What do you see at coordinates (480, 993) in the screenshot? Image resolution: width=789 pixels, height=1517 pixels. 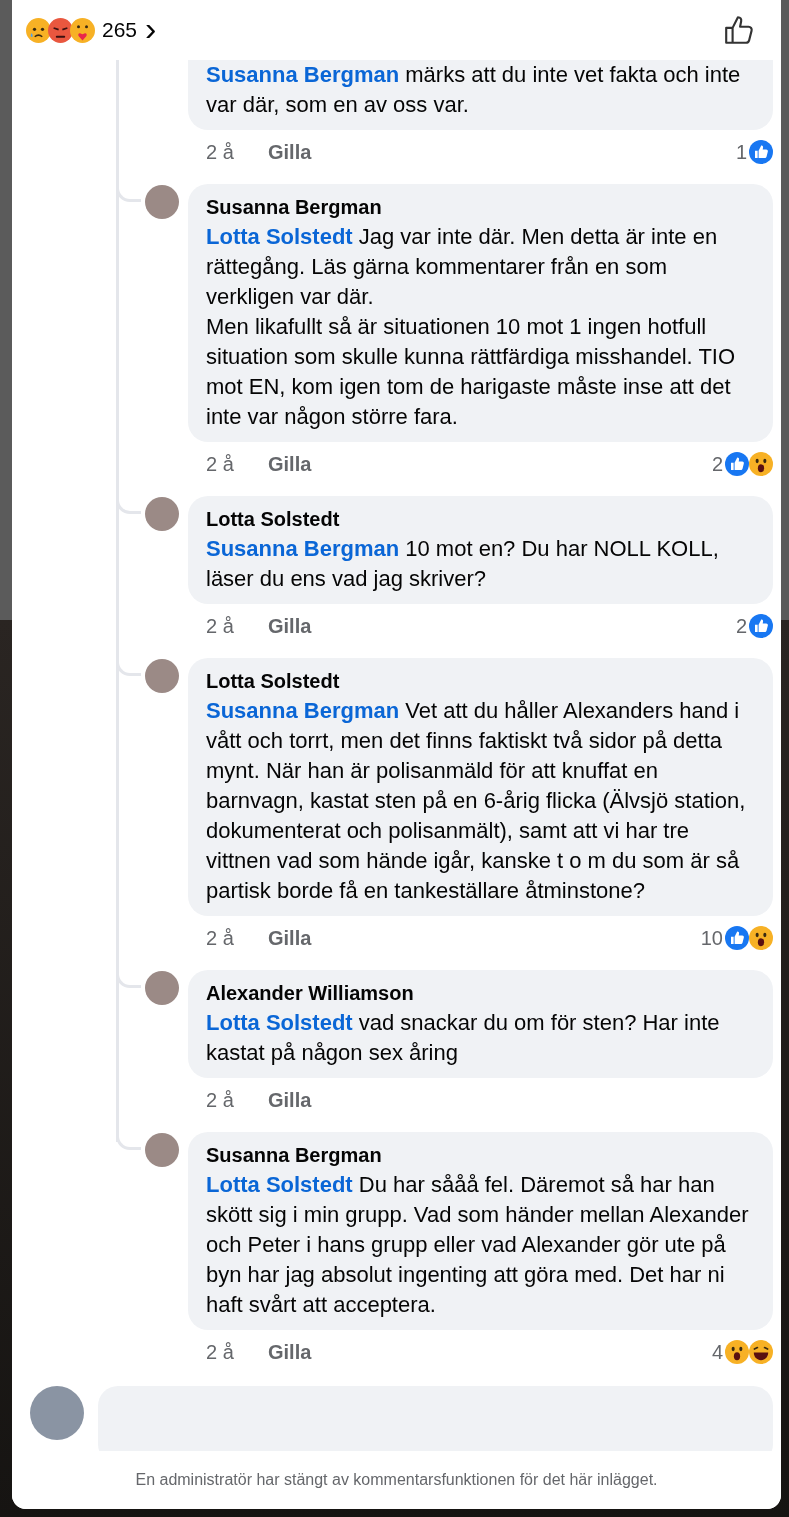 I see `comment-author: Alexander Williamson` at bounding box center [480, 993].